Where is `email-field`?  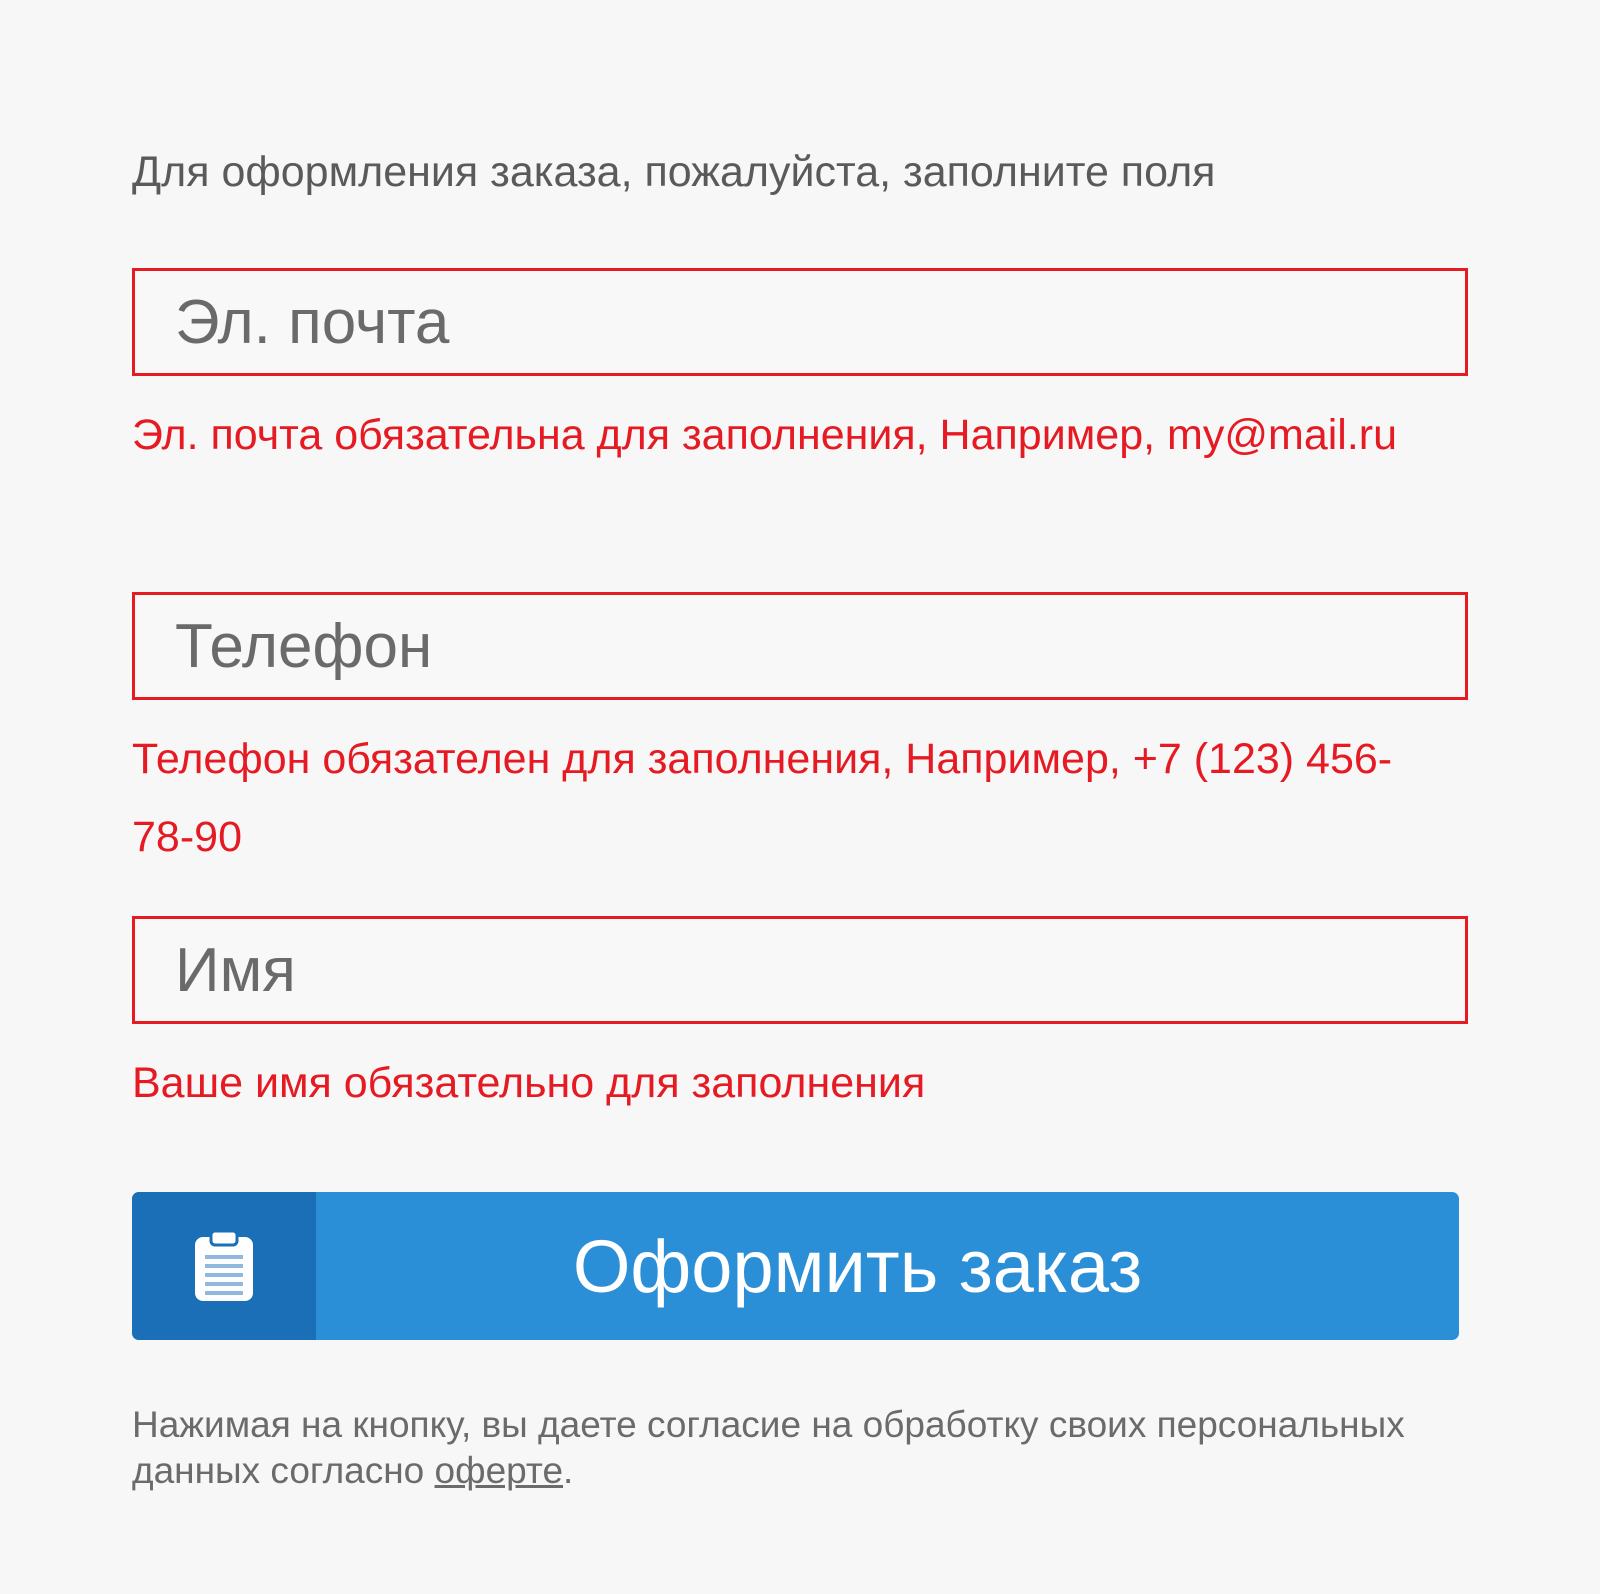 email-field is located at coordinates (800, 322).